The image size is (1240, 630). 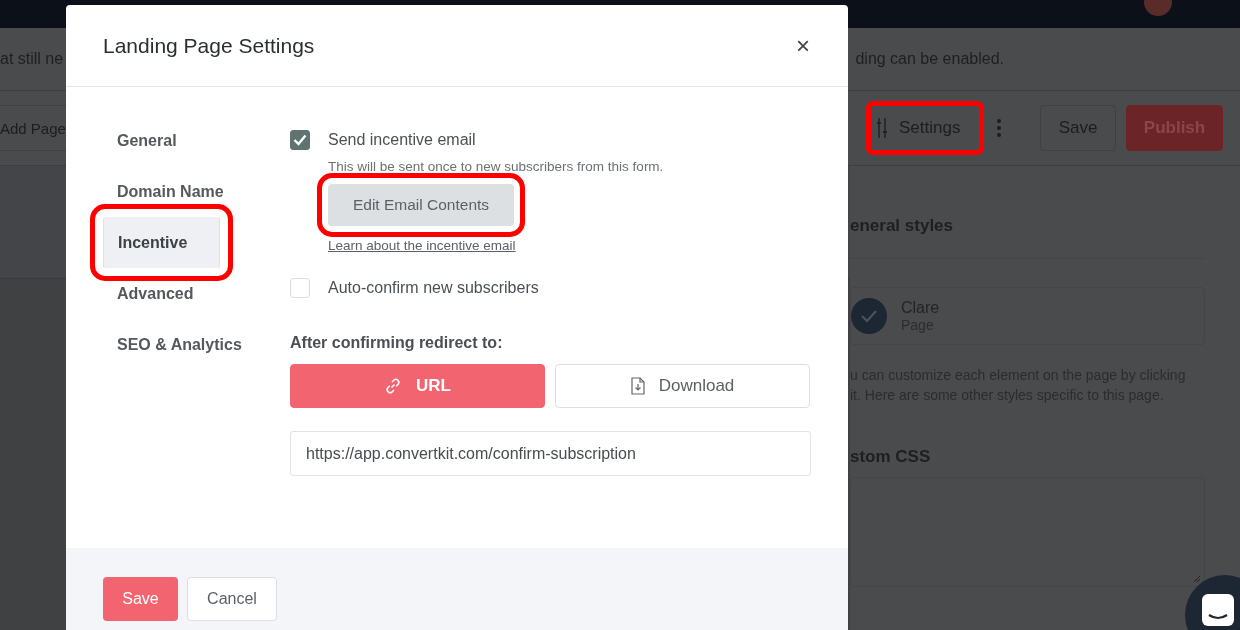 I want to click on resize-grip-icon, so click(x=1197, y=579).